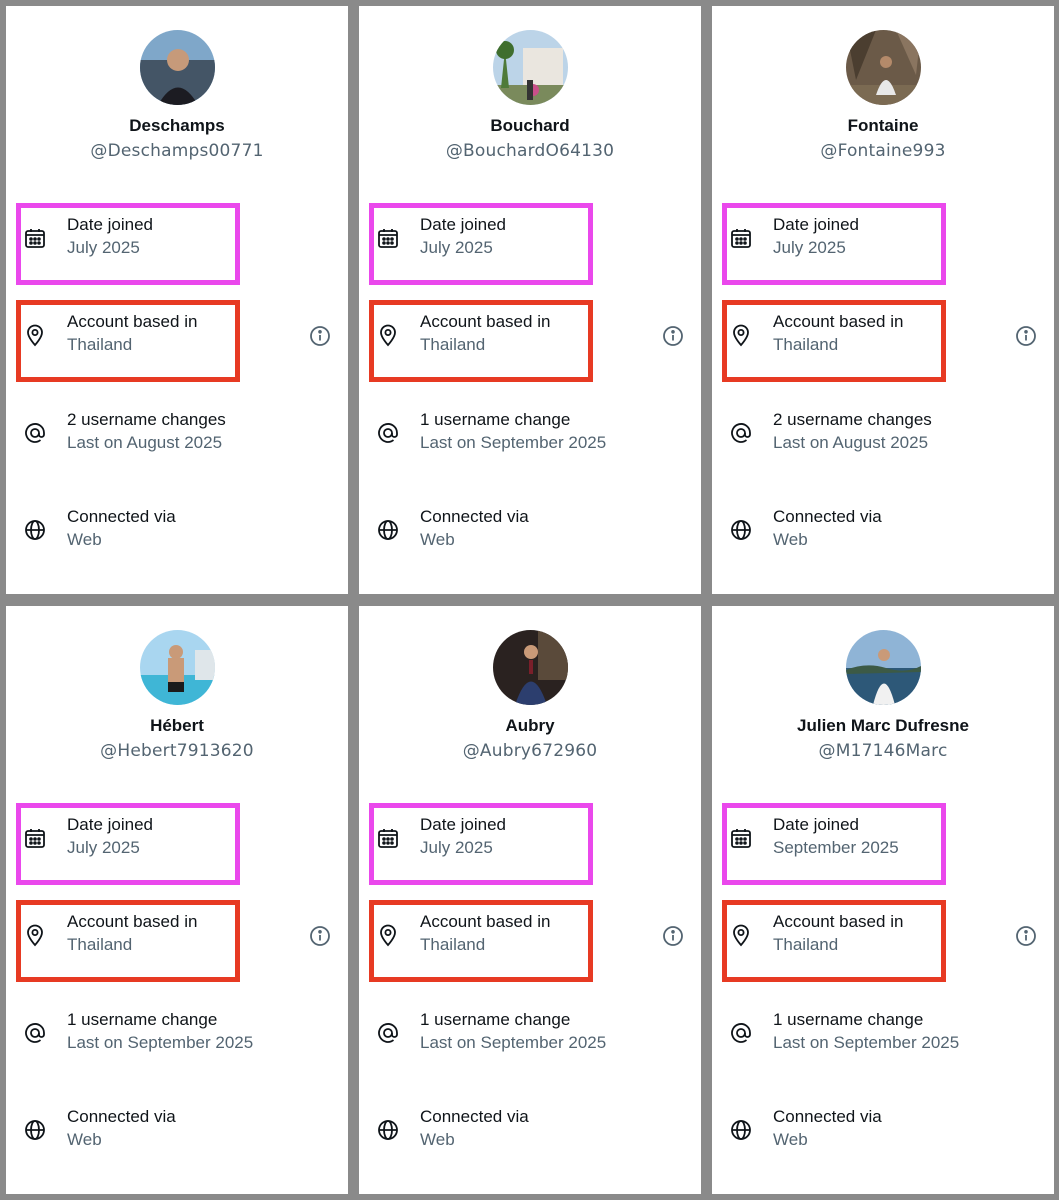 The image size is (1059, 1200). What do you see at coordinates (530, 151) in the screenshot?
I see `username-handle: @BouchardO64130` at bounding box center [530, 151].